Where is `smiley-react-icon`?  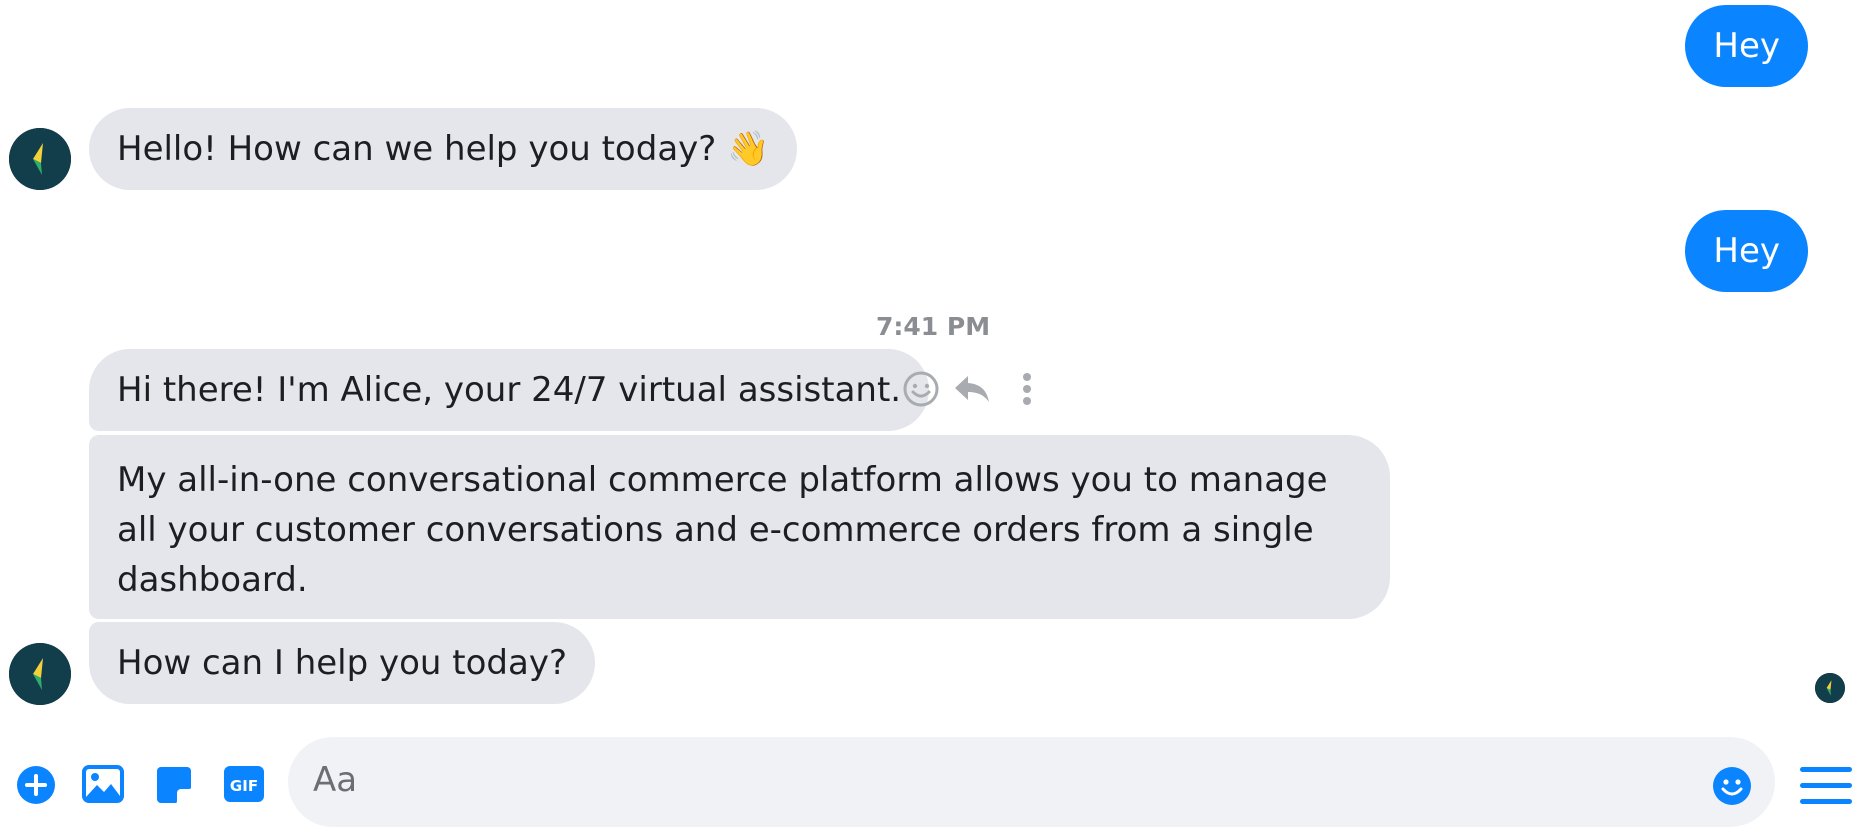
smiley-react-icon is located at coordinates (921, 389).